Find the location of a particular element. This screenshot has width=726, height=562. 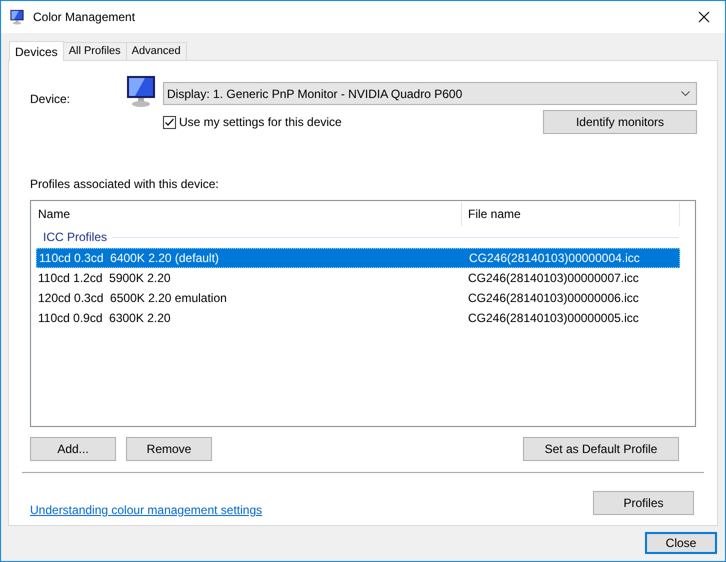

close-button: Close is located at coordinates (681, 543).